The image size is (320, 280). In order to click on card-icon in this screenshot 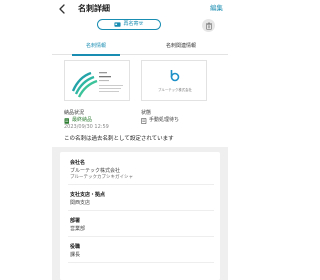, I will do `click(118, 24)`.